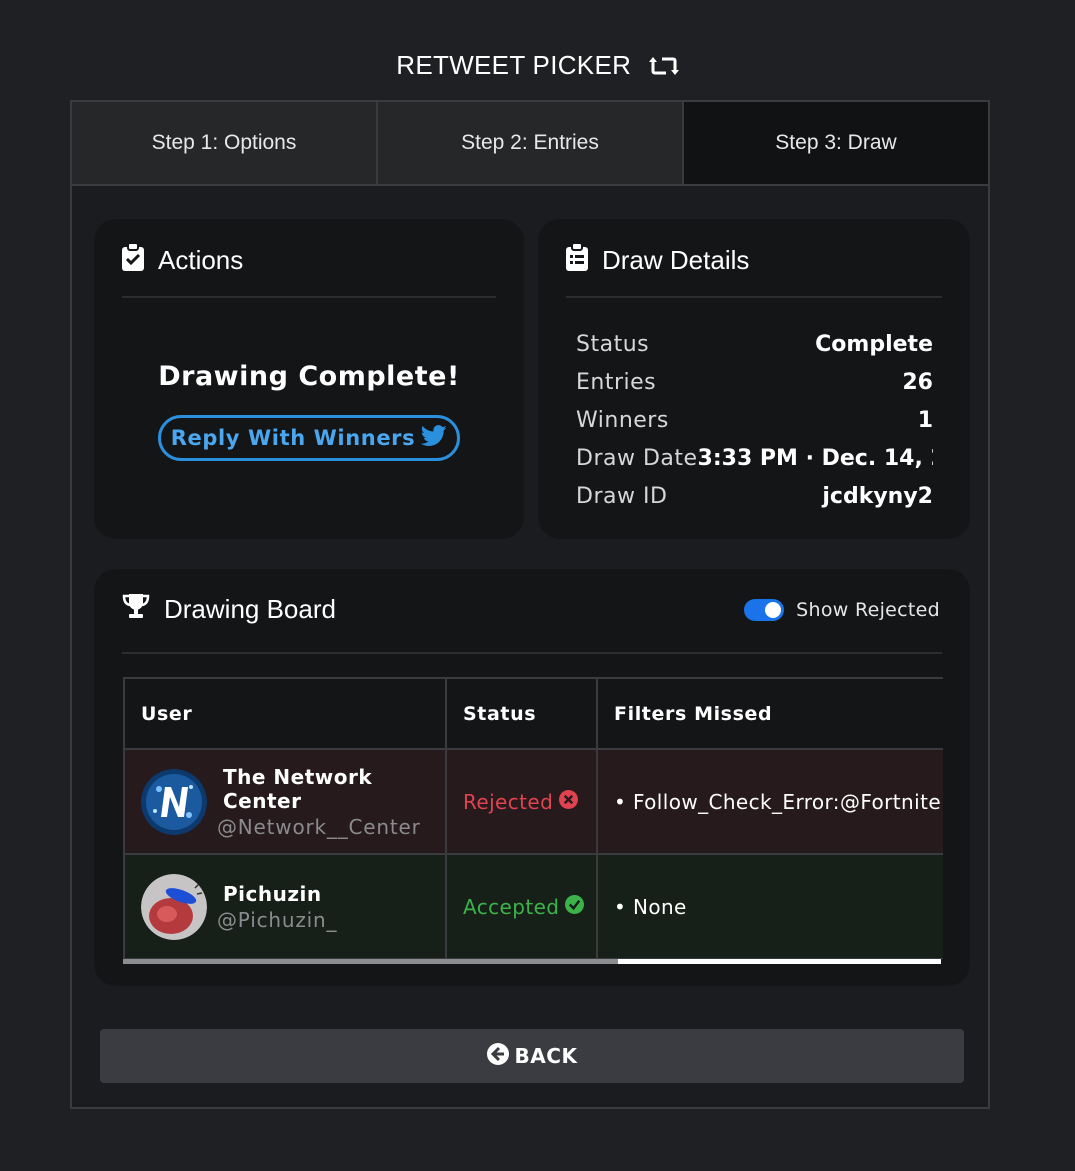 Image resolution: width=1075 pixels, height=1171 pixels. Describe the element at coordinates (925, 420) in the screenshot. I see `detail-value: 1` at that location.